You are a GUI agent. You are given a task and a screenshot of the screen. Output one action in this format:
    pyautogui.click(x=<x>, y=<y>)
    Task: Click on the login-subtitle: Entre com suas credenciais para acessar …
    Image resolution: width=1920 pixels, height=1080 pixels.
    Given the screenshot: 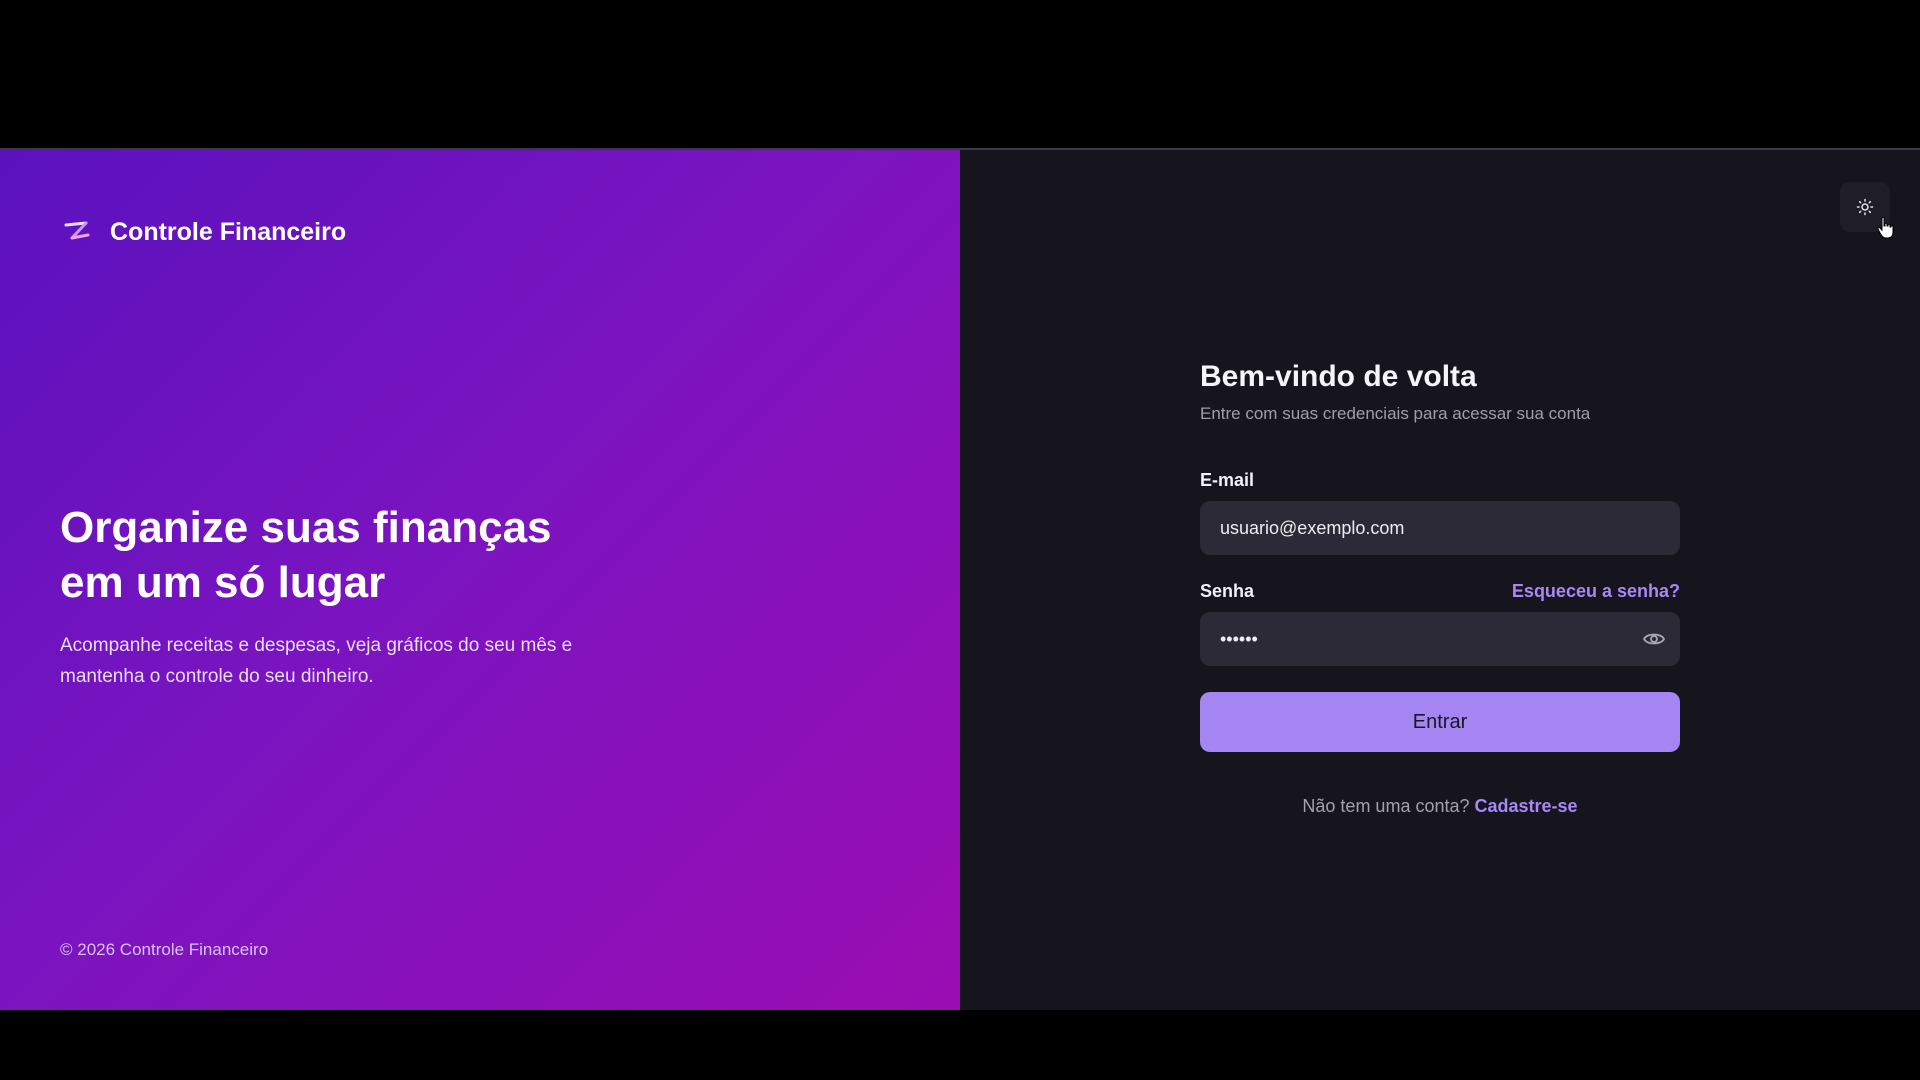 What is the action you would take?
    pyautogui.click(x=1395, y=413)
    